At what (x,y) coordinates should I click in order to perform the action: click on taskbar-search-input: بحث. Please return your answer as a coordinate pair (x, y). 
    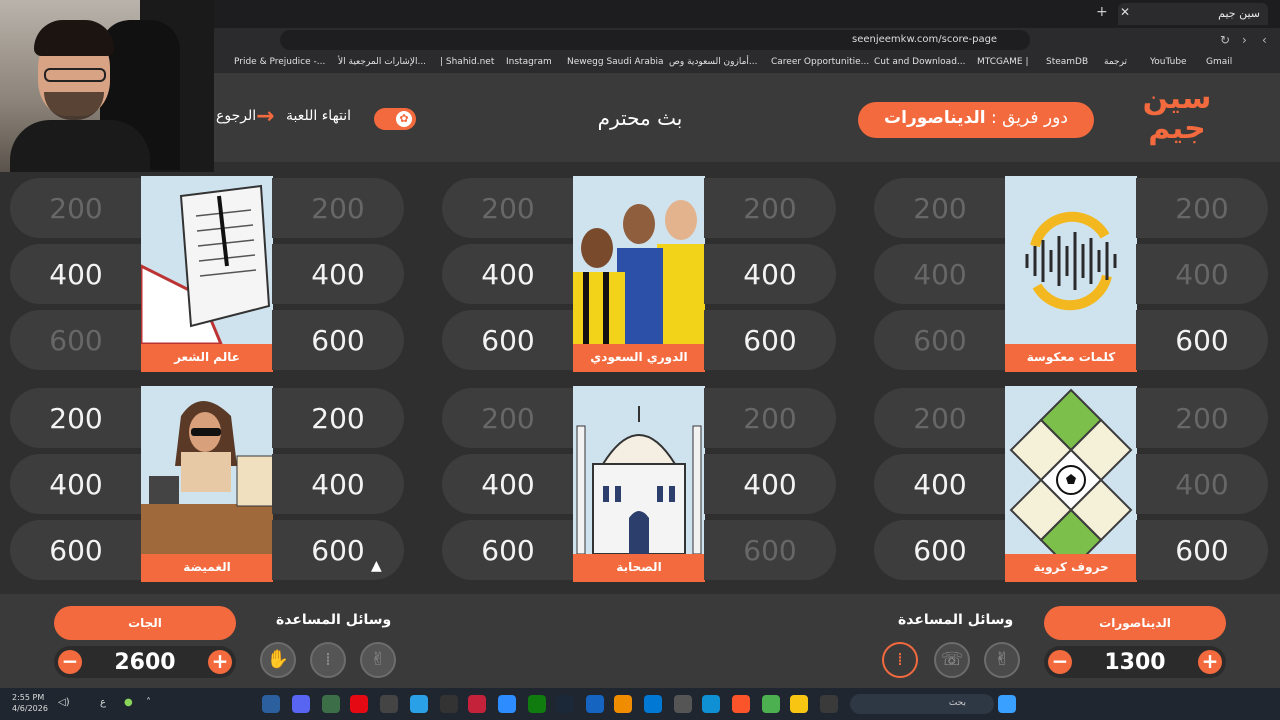
    Looking at the image, I should click on (922, 704).